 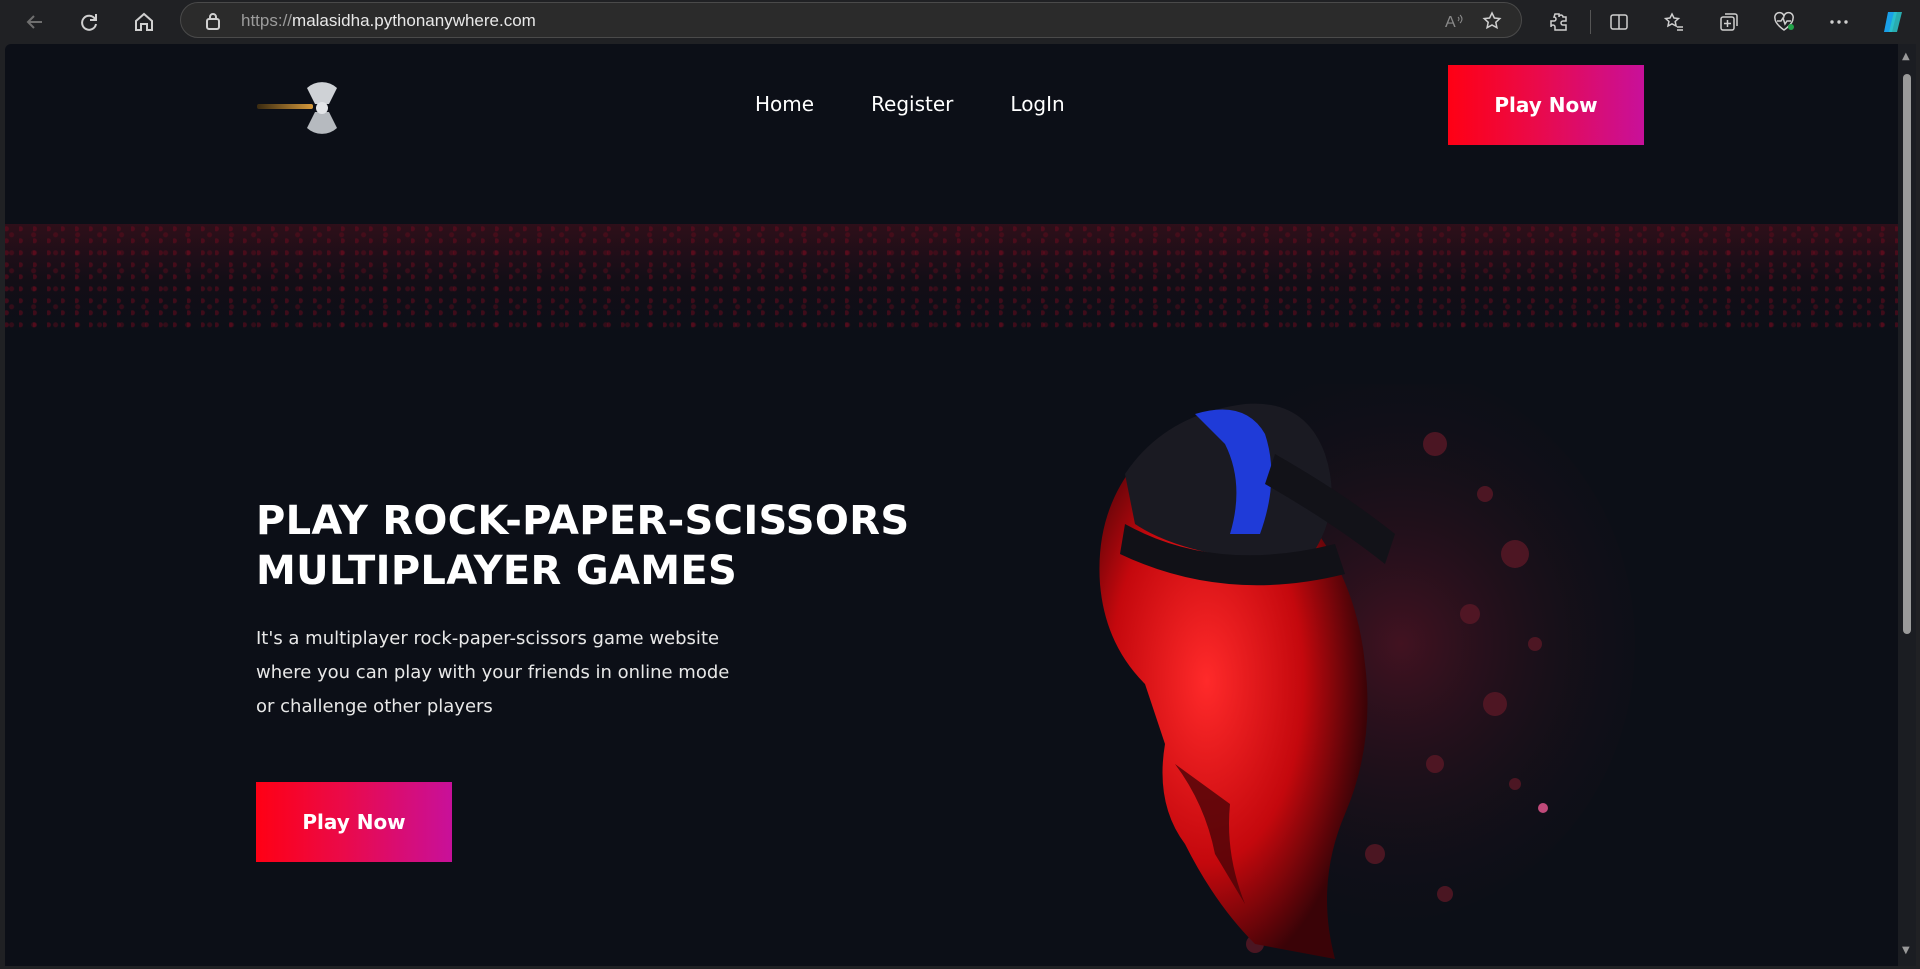 I want to click on hero-title-line1: PLAY ROCK-PAPER-SCISSORS, so click(x=583, y=521).